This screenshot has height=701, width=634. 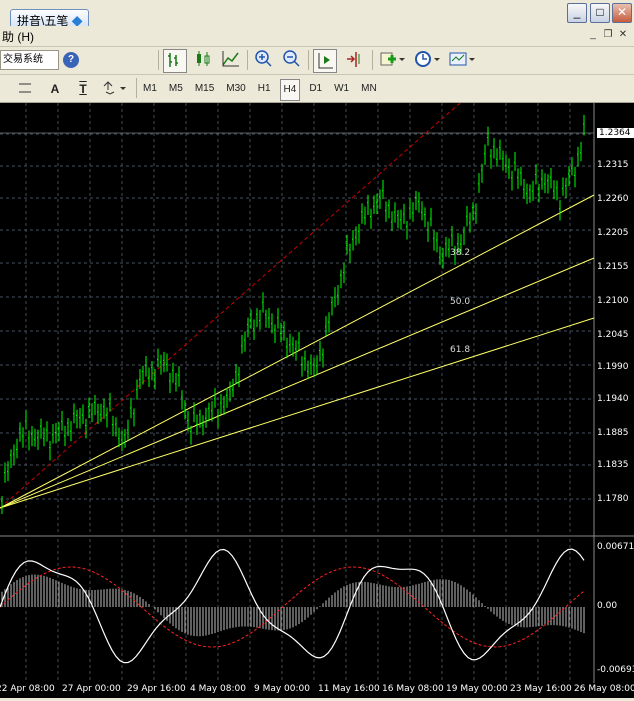 What do you see at coordinates (150, 89) in the screenshot?
I see `timeframe-m1-button: M1` at bounding box center [150, 89].